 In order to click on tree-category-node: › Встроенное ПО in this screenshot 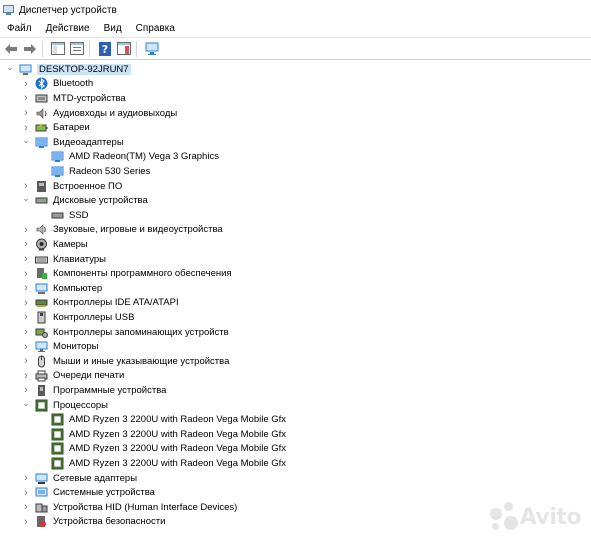, I will do `click(72, 186)`.